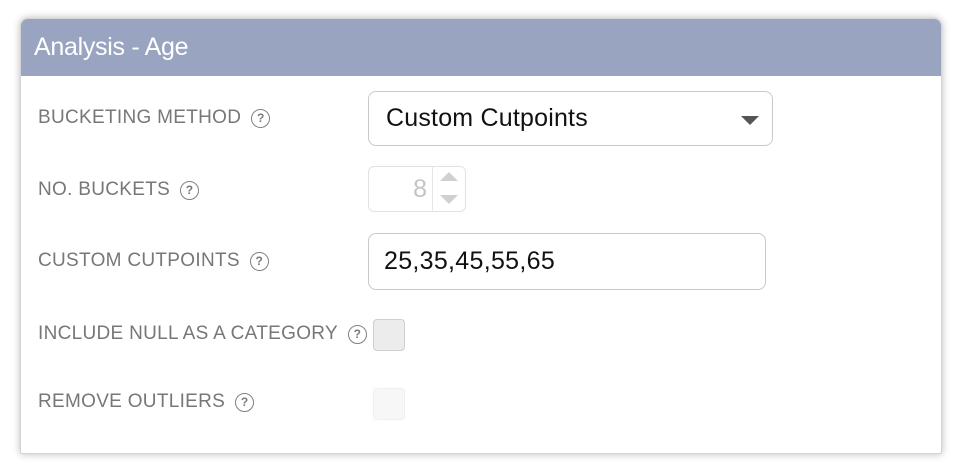 Image resolution: width=961 pixels, height=476 pixels. What do you see at coordinates (449, 199) in the screenshot?
I see `arrow-down-icon` at bounding box center [449, 199].